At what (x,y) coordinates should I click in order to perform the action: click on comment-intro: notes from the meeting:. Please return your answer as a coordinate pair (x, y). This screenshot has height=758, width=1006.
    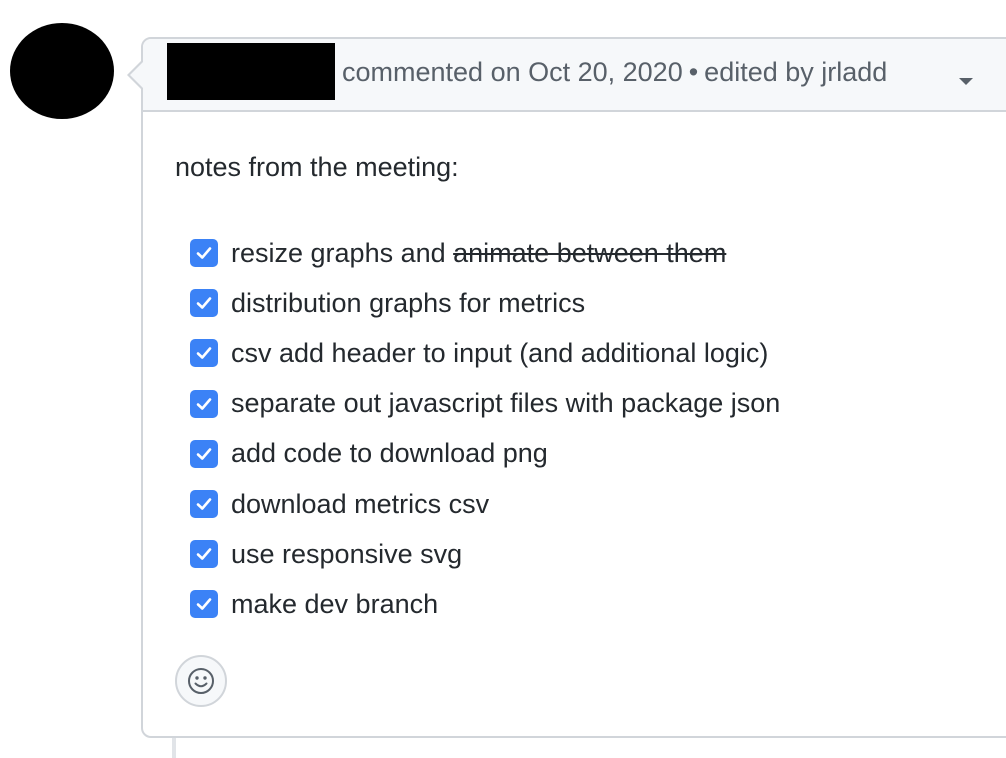
    Looking at the image, I should click on (317, 167).